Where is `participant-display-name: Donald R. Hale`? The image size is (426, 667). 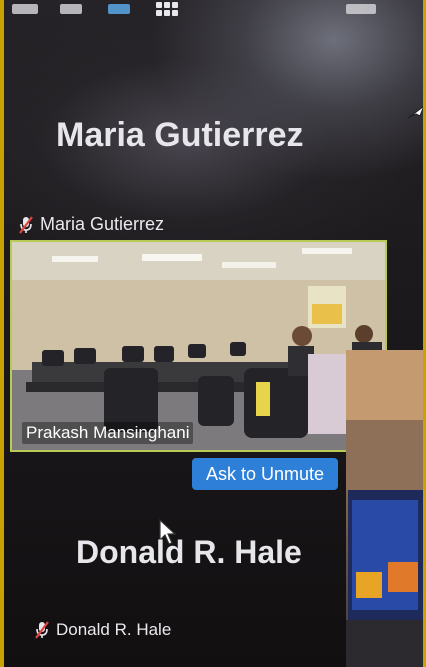 participant-display-name: Donald R. Hale is located at coordinates (189, 552).